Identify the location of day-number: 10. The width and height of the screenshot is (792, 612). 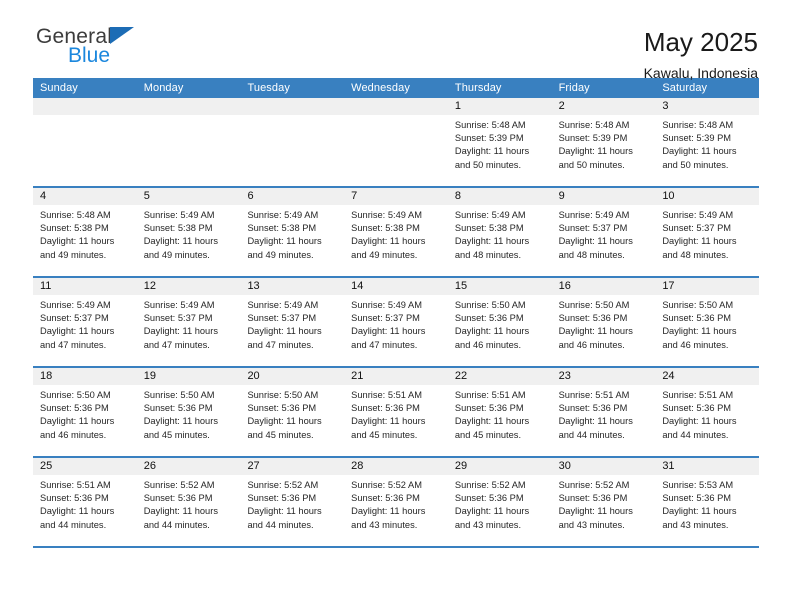
(707, 196).